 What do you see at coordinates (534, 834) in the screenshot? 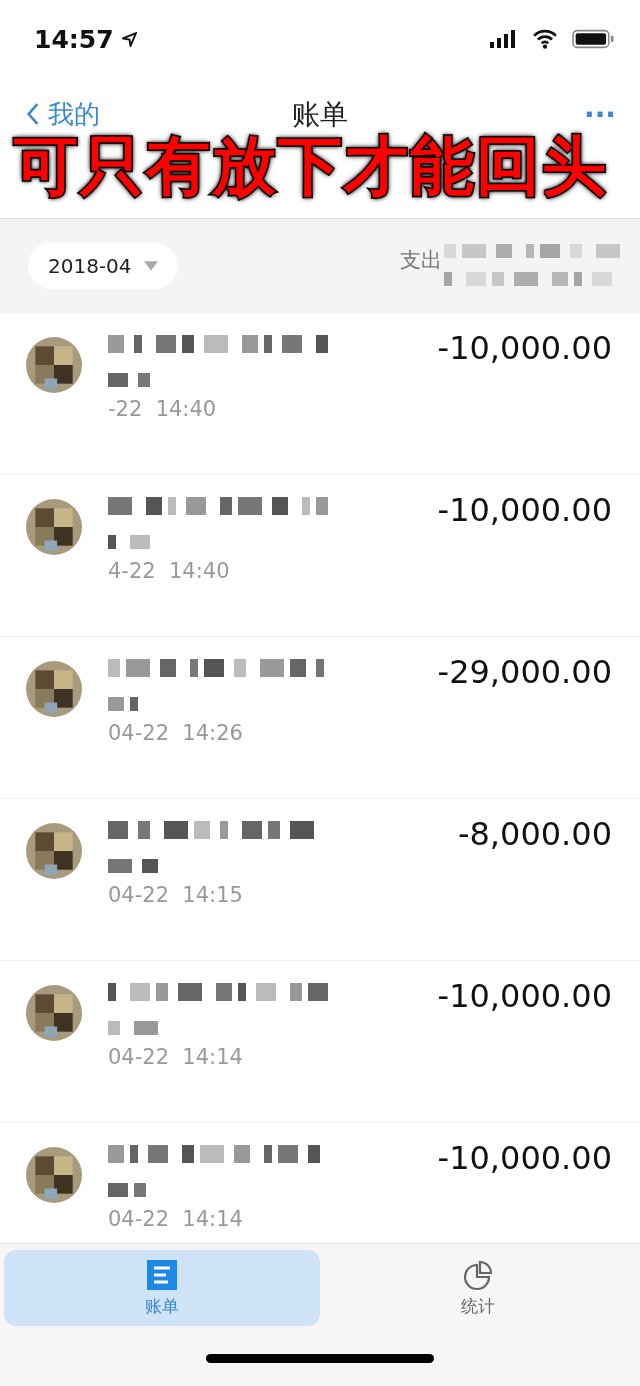
I see `transaction-amount: -8,000.00` at bounding box center [534, 834].